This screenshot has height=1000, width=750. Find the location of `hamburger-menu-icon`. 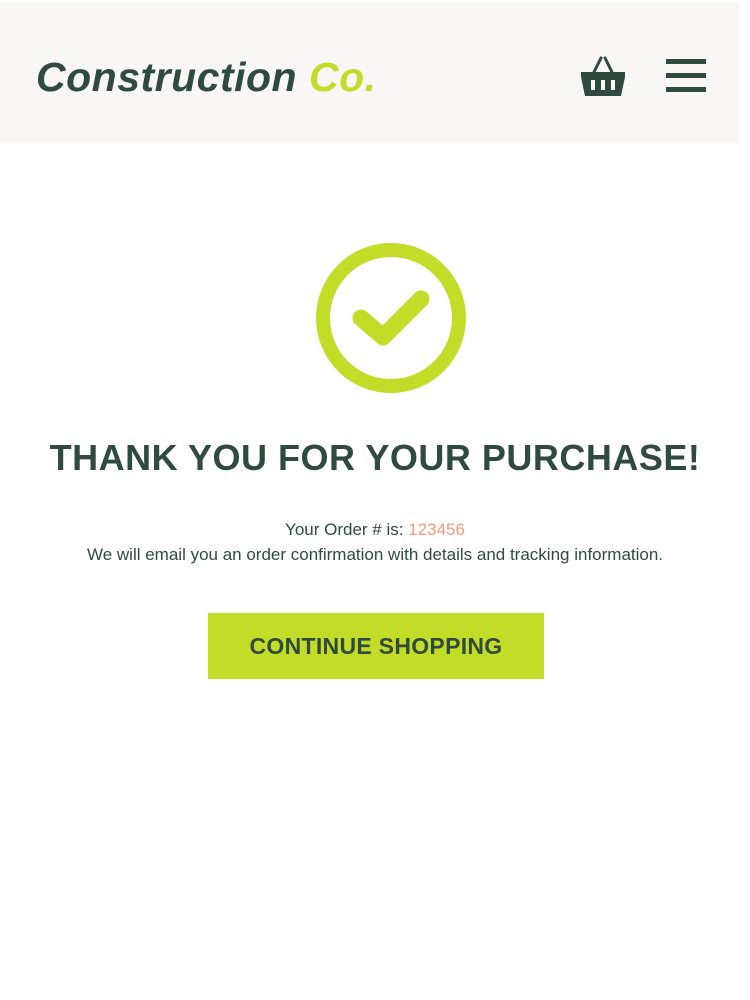

hamburger-menu-icon is located at coordinates (686, 75).